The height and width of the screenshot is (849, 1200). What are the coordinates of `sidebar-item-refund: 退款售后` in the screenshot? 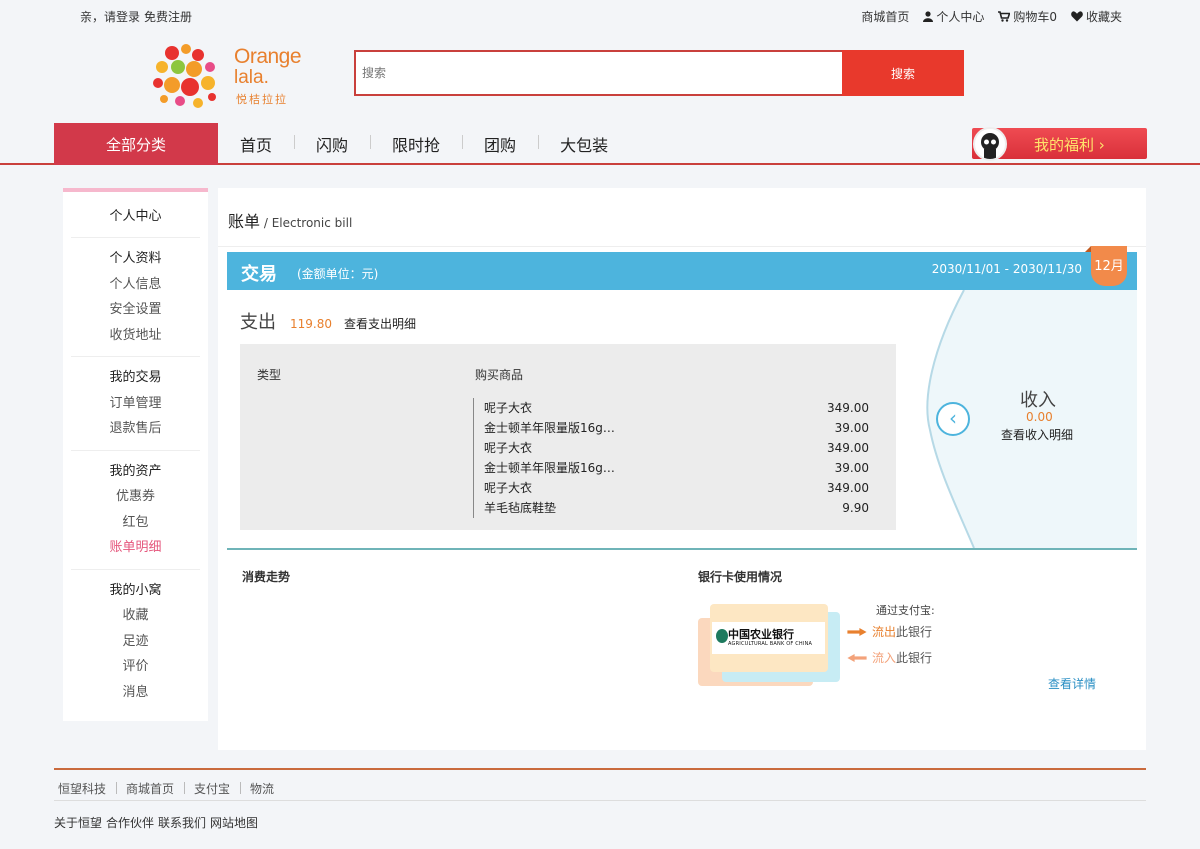 It's located at (135, 429).